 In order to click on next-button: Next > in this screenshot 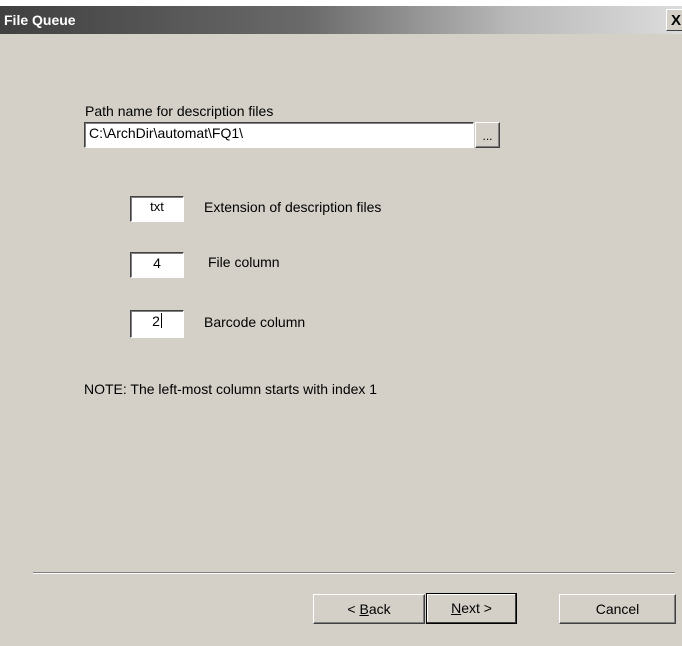, I will do `click(471, 608)`.